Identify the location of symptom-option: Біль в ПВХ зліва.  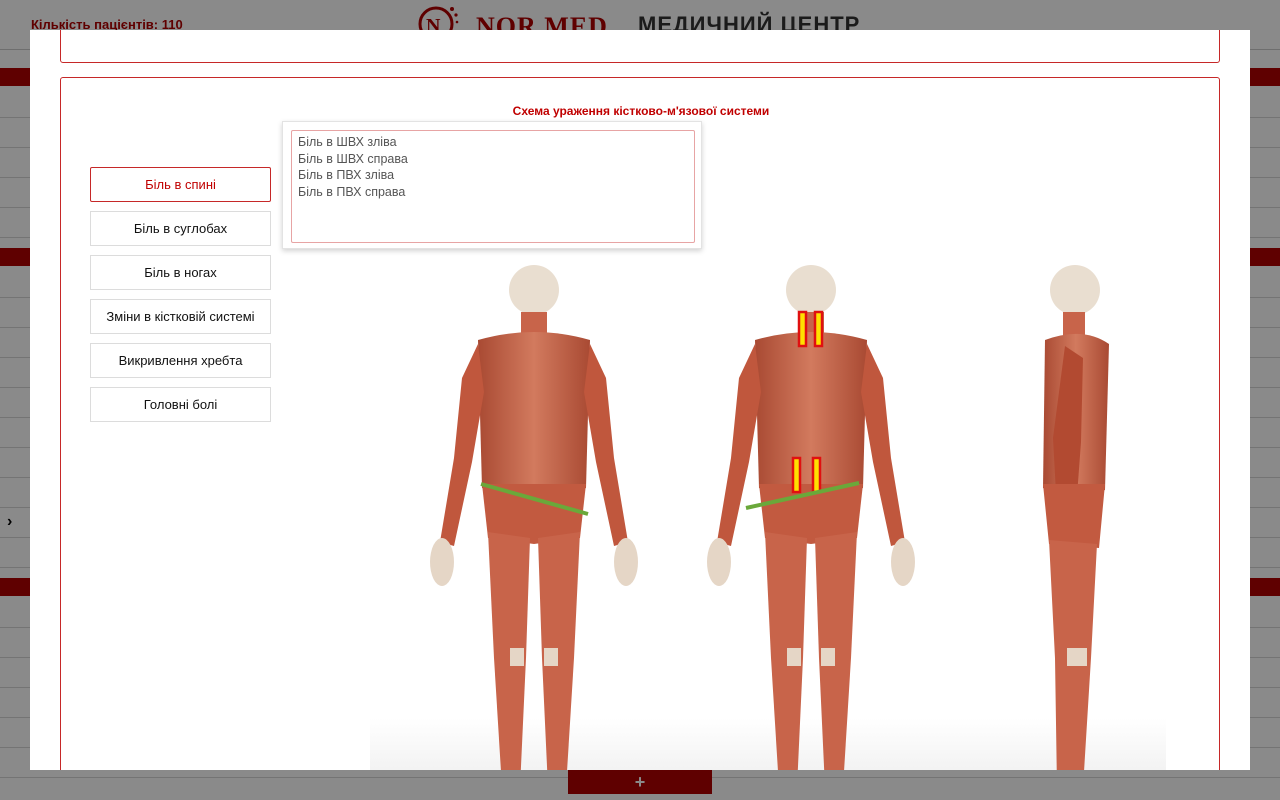
(493, 175).